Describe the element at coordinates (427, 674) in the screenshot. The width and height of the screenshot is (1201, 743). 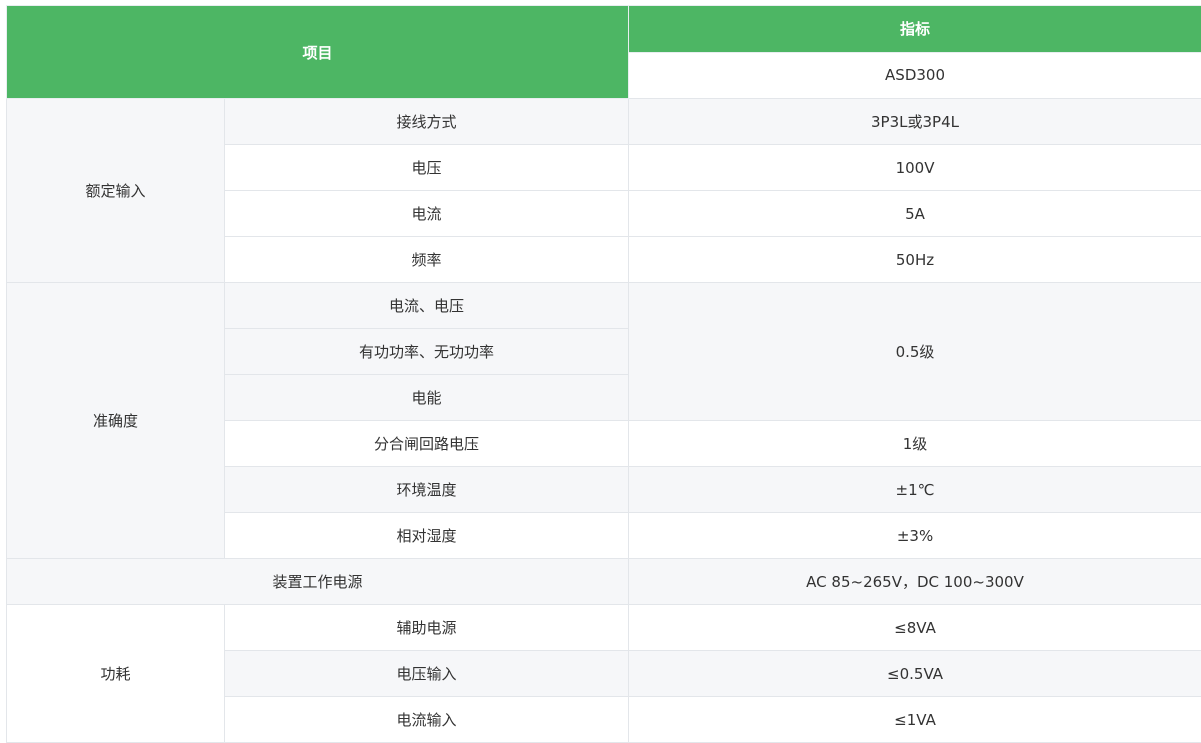
I see `row-label: 电压输入` at that location.